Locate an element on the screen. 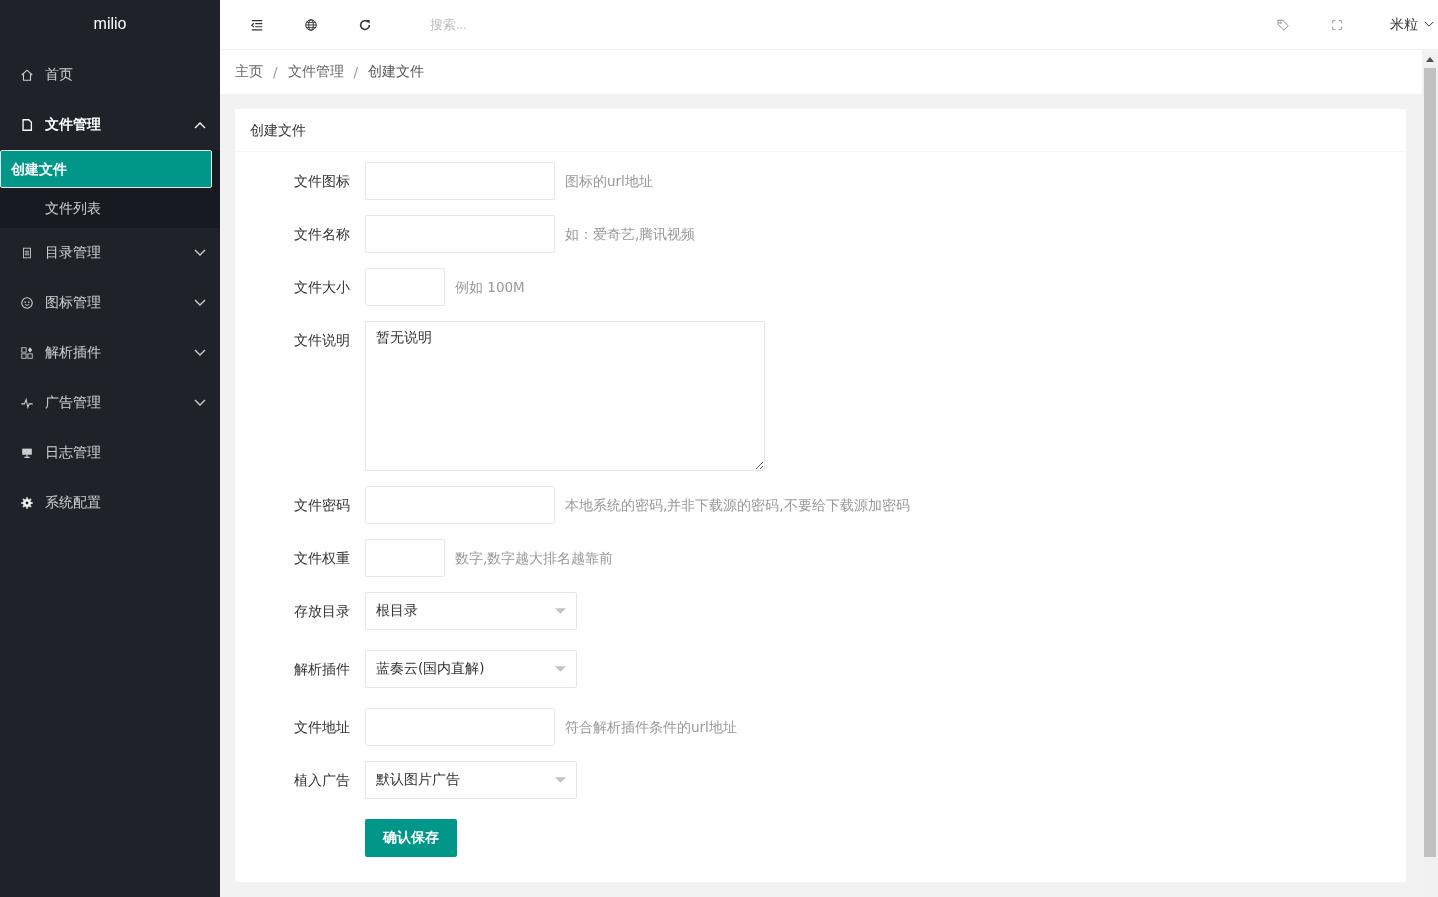 This screenshot has width=1438, height=897. gear-icon is located at coordinates (27, 503).